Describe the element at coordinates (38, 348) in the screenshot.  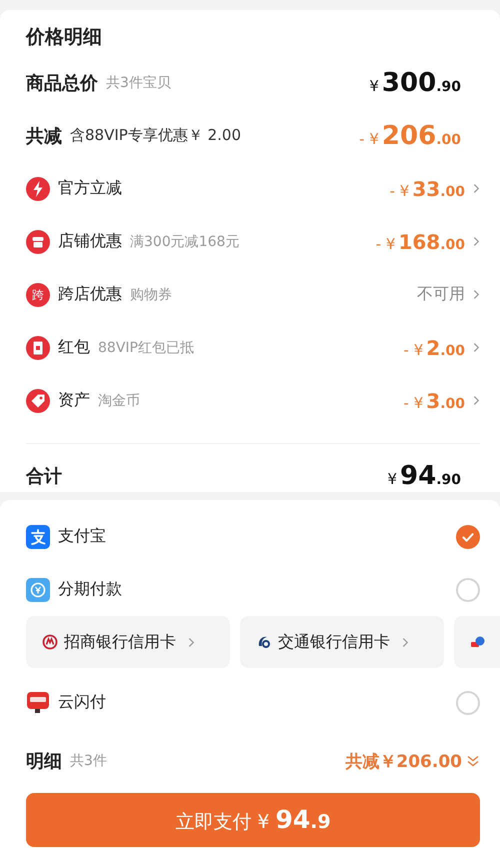
I see `envelope-icon` at that location.